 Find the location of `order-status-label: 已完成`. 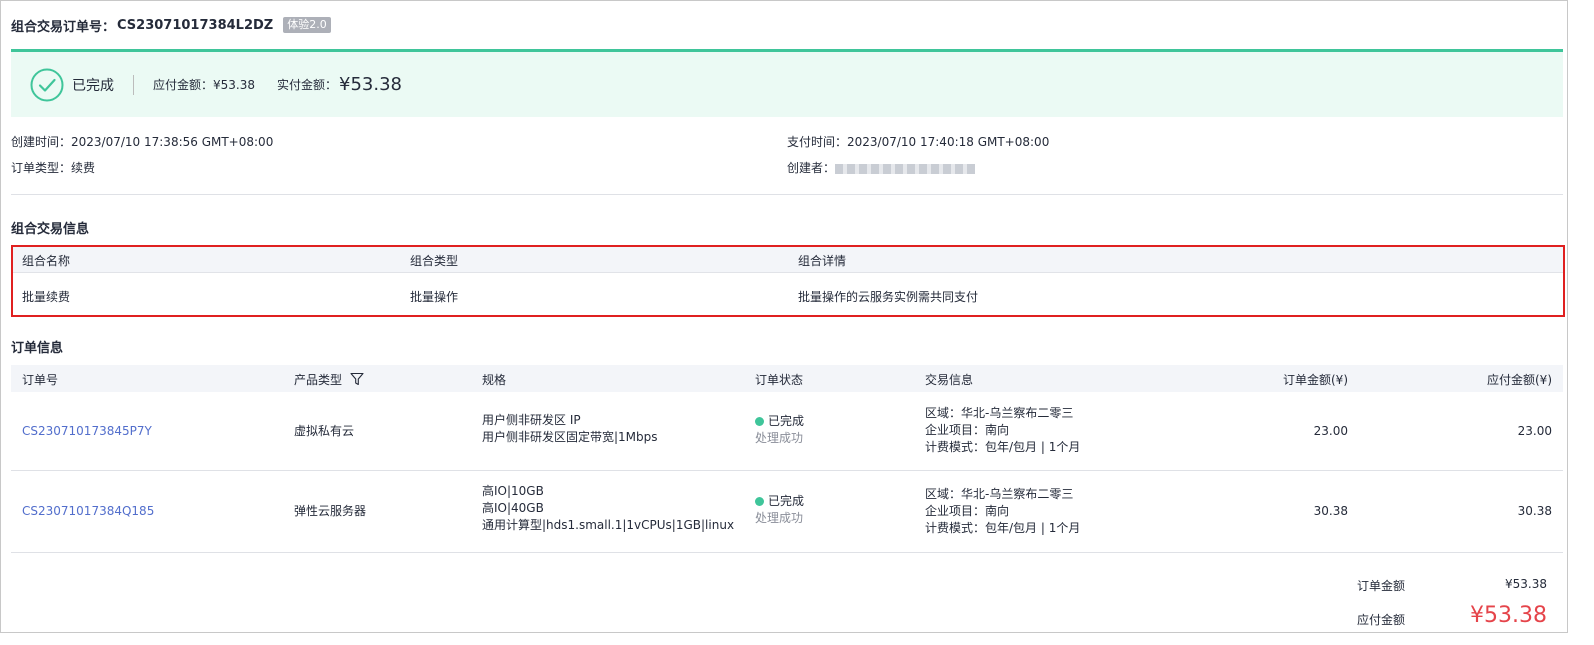

order-status-label: 已完成 is located at coordinates (93, 85).